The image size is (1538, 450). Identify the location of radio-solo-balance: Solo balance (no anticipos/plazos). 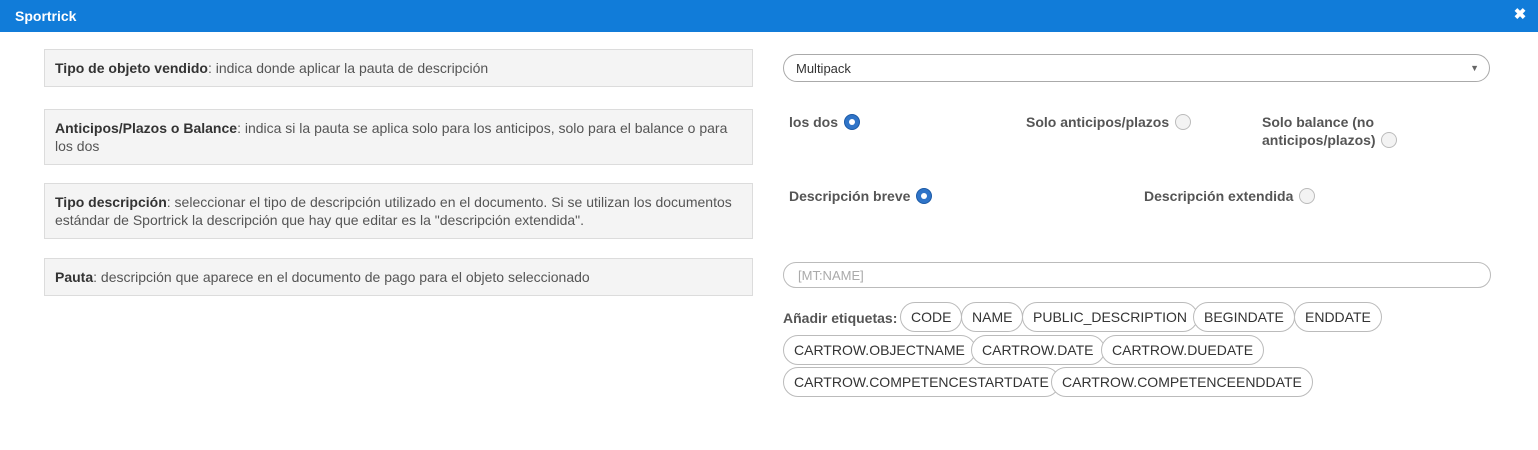
(1337, 131).